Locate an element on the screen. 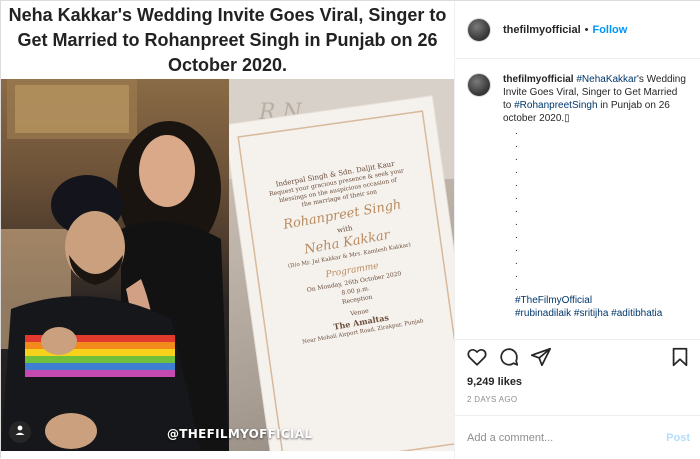 The image size is (700, 459). save-button is located at coordinates (680, 359).